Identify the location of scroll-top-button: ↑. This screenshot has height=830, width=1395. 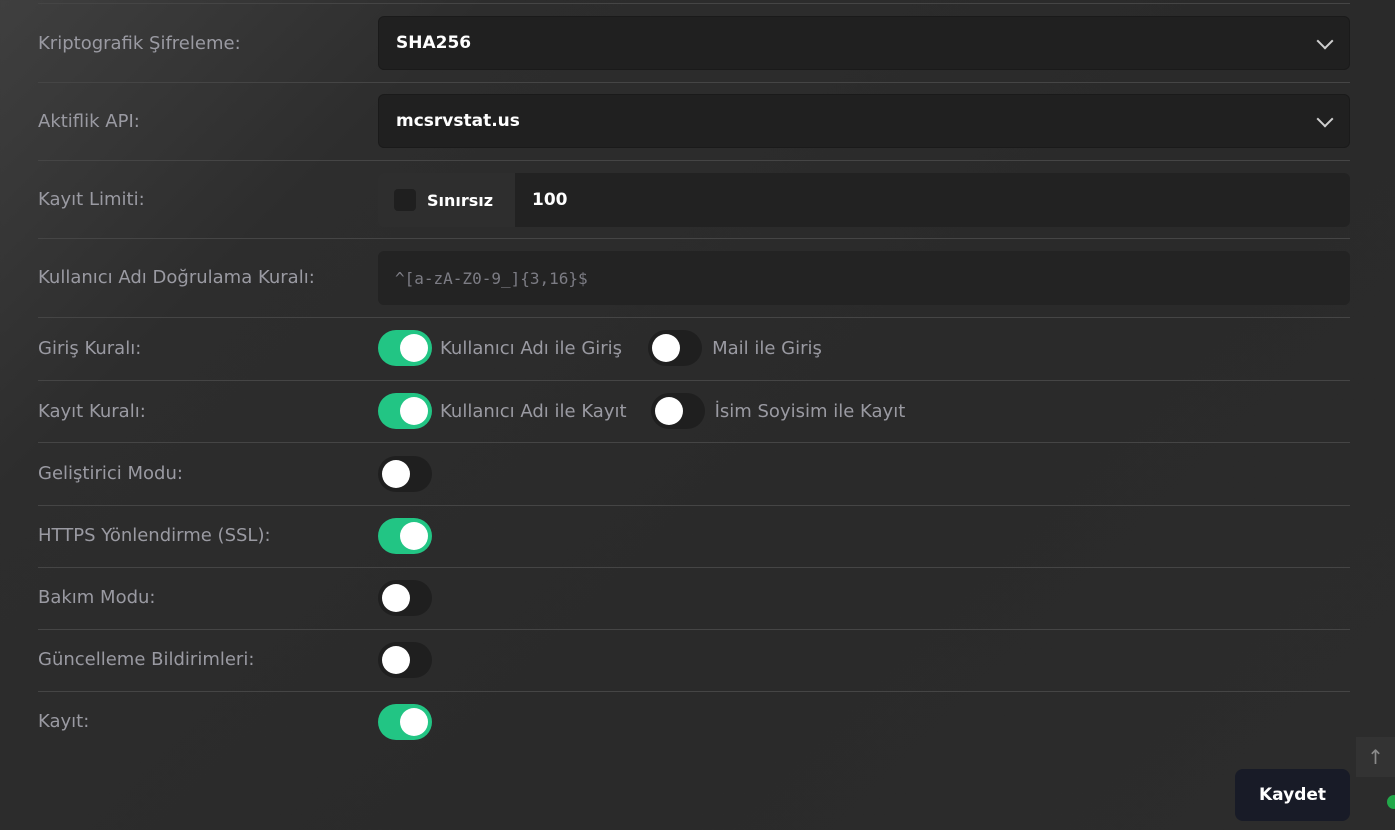
(1375, 757).